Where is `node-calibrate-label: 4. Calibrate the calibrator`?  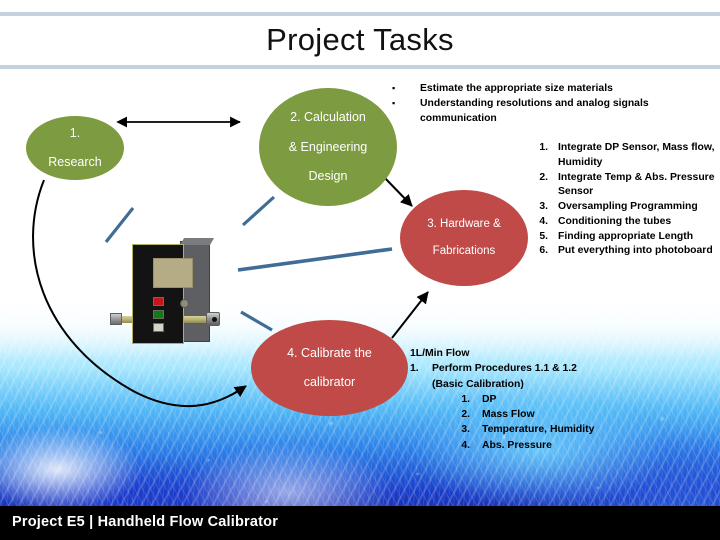
node-calibrate-label: 4. Calibrate the calibrator is located at coordinates (329, 368).